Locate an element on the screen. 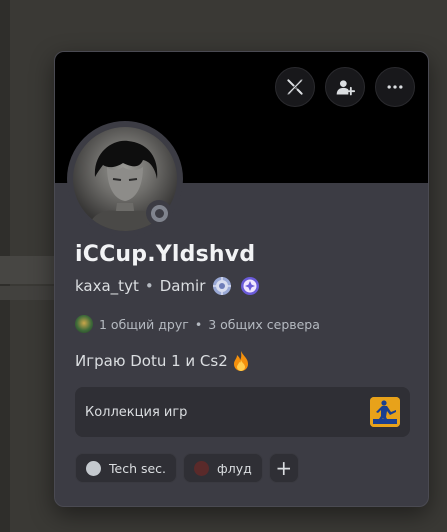  username-row: kaxa_tyt • Damir is located at coordinates (168, 286).